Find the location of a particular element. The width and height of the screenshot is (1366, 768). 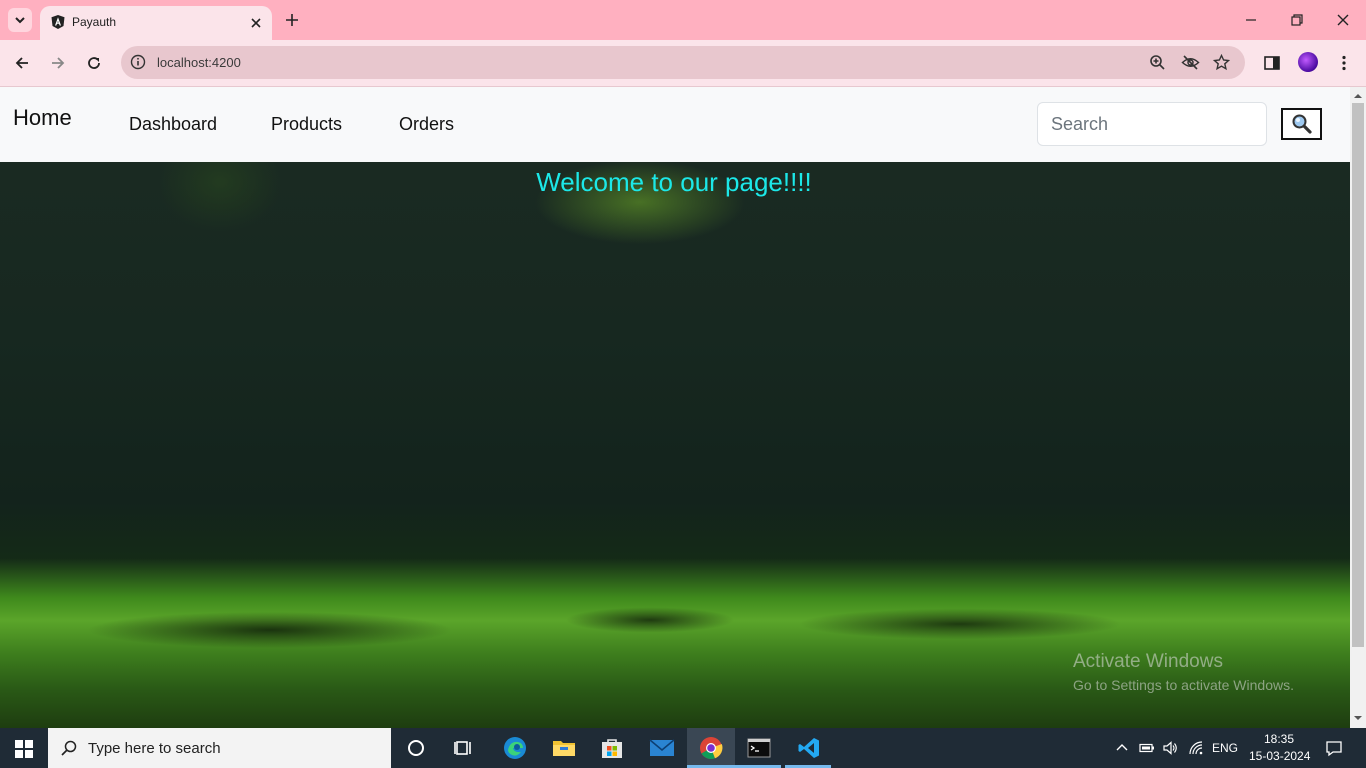

profile-avatar is located at coordinates (1308, 62).